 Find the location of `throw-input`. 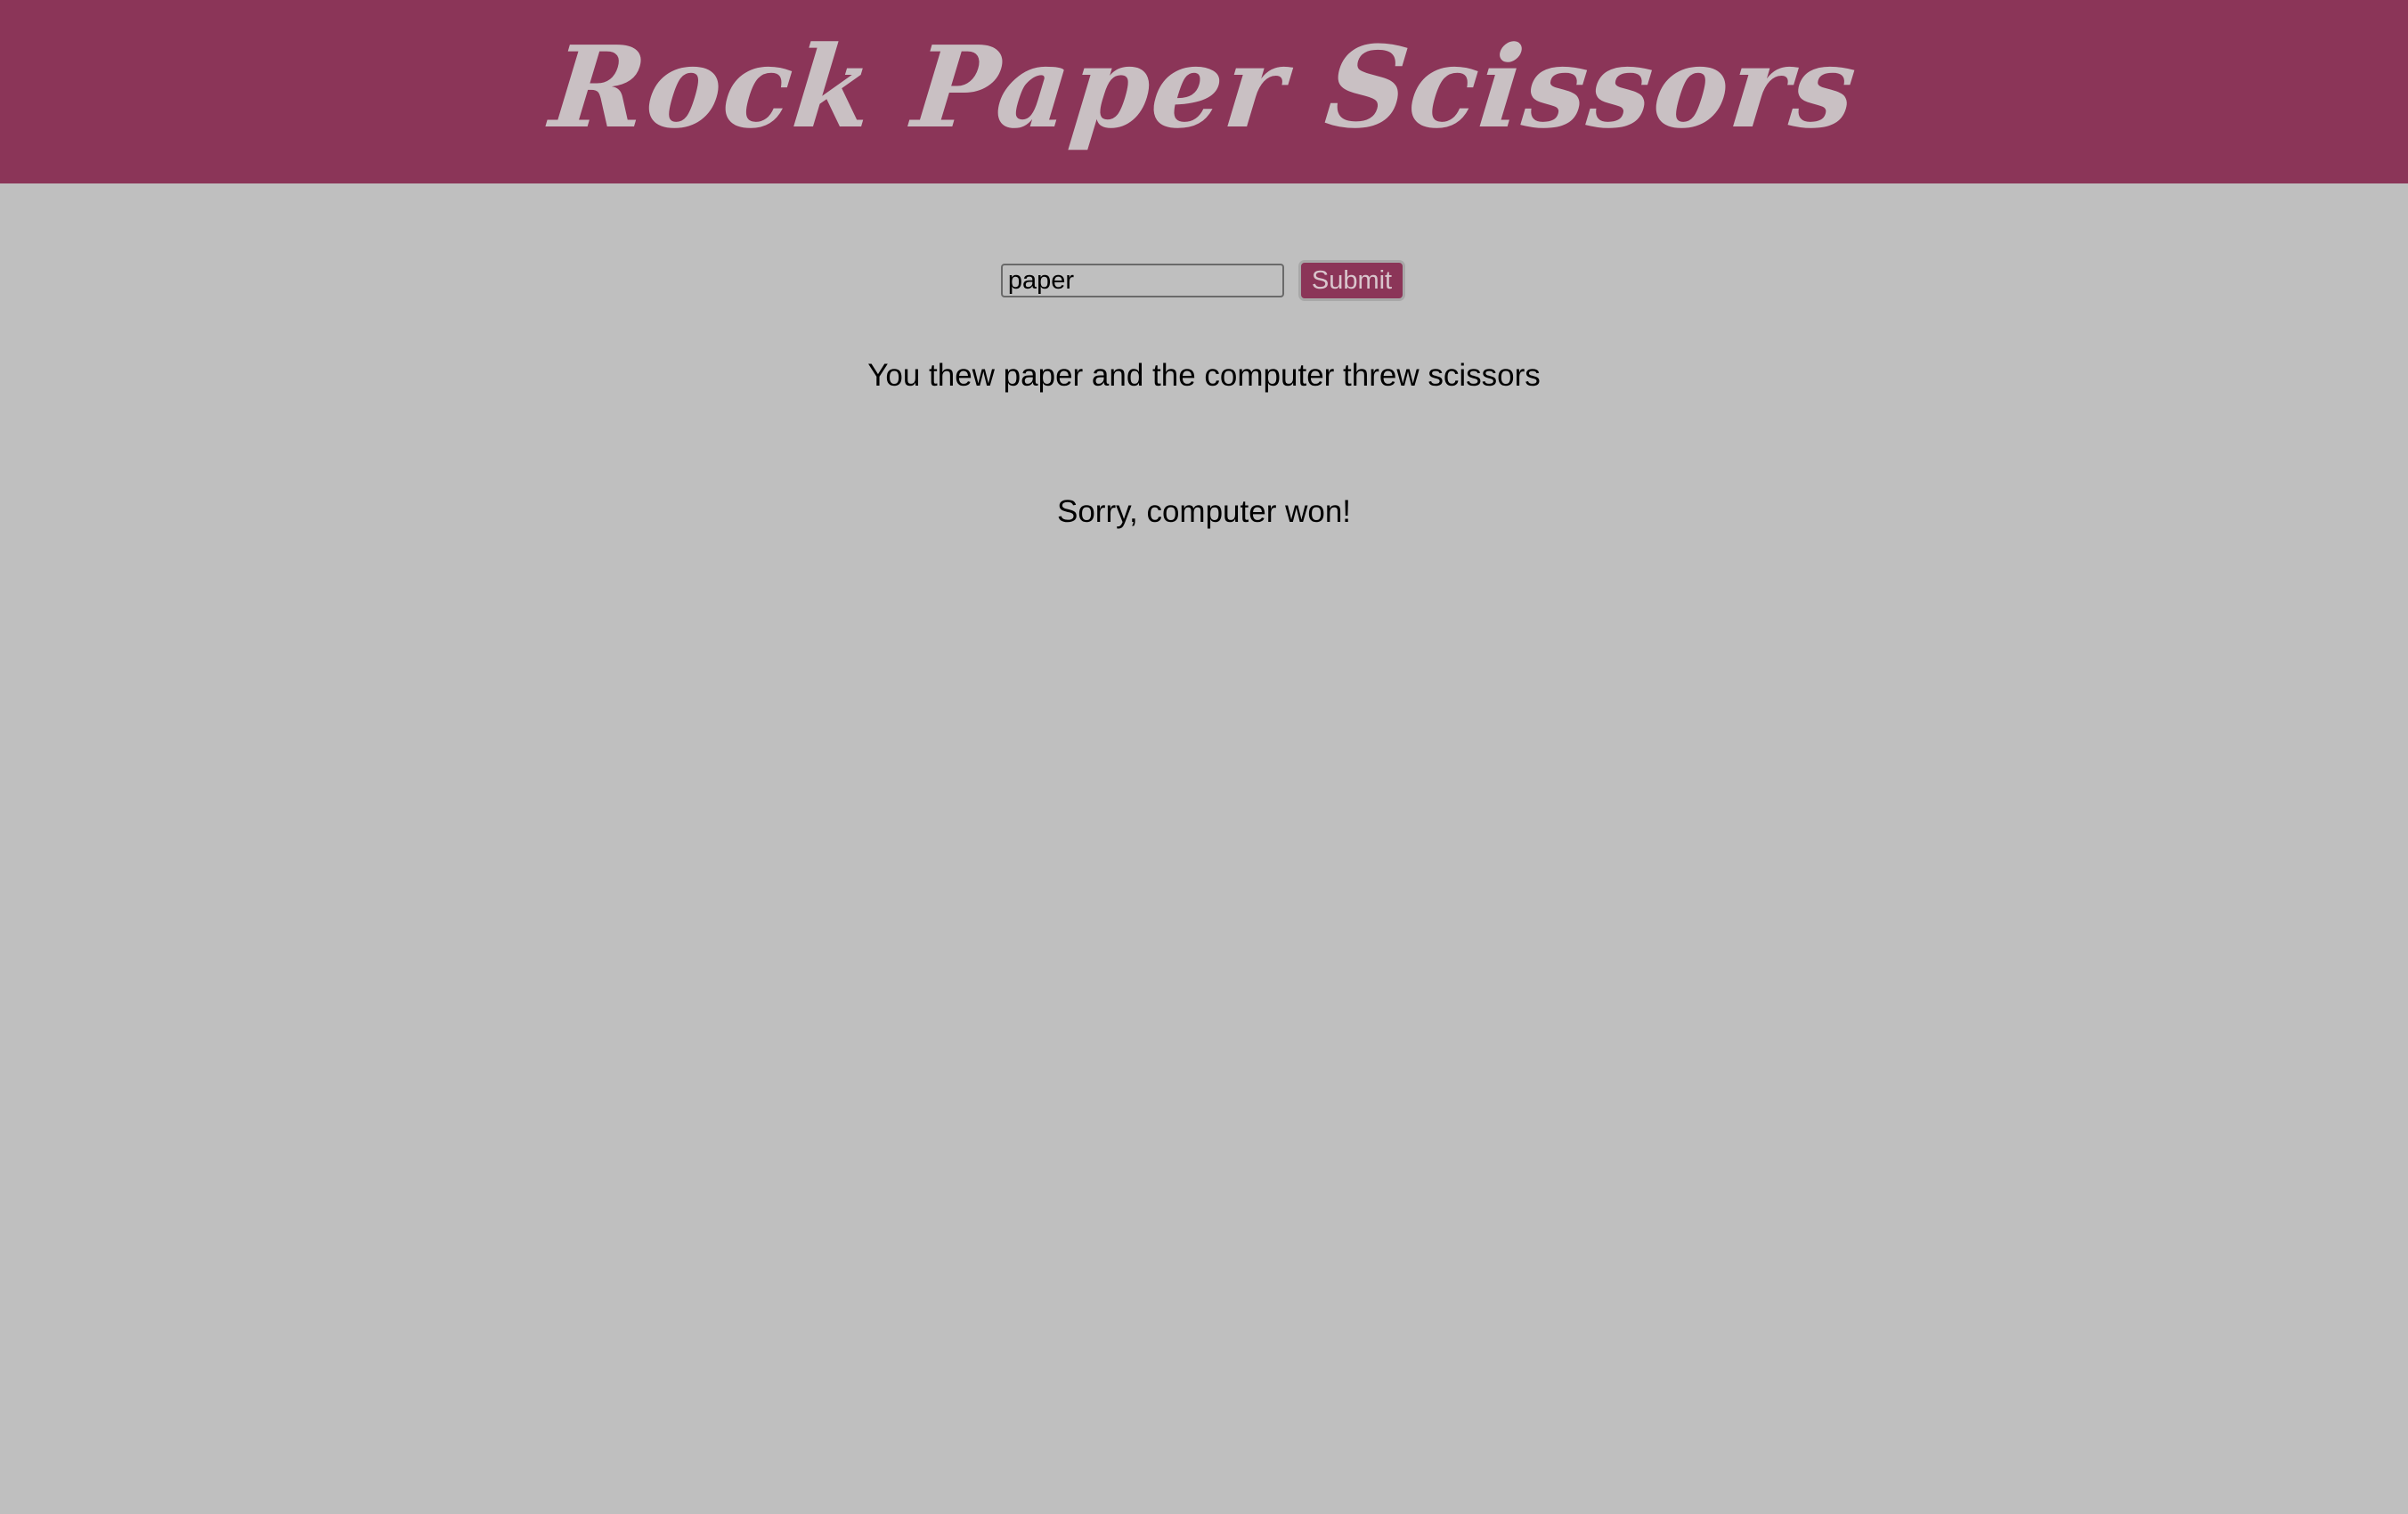

throw-input is located at coordinates (1142, 280).